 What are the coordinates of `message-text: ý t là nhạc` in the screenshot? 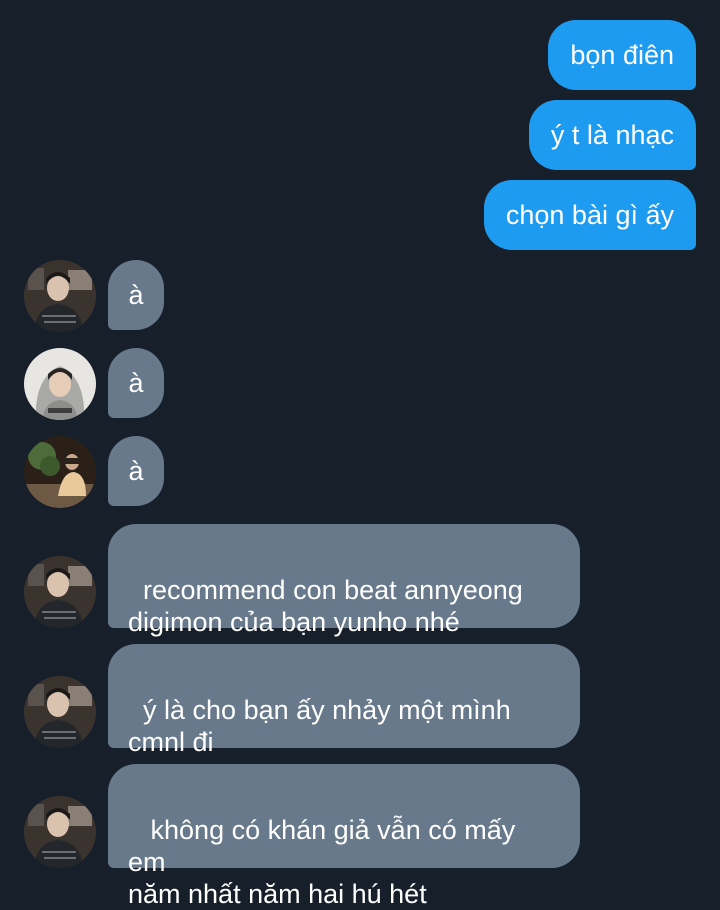 It's located at (612, 135).